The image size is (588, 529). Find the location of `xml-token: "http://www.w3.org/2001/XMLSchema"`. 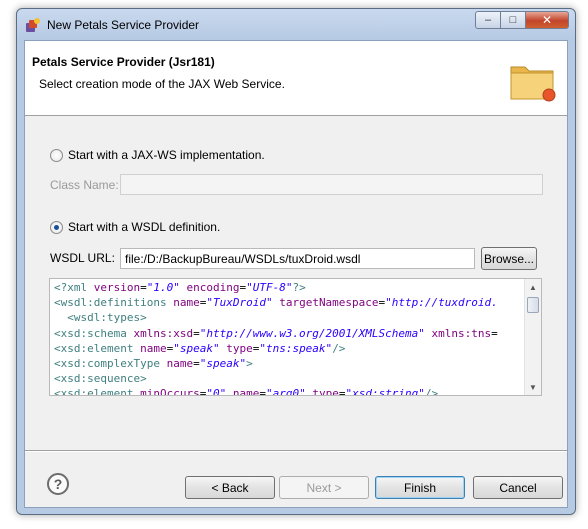

xml-token: "http://www.w3.org/2001/XMLSchema" is located at coordinates (312, 333).